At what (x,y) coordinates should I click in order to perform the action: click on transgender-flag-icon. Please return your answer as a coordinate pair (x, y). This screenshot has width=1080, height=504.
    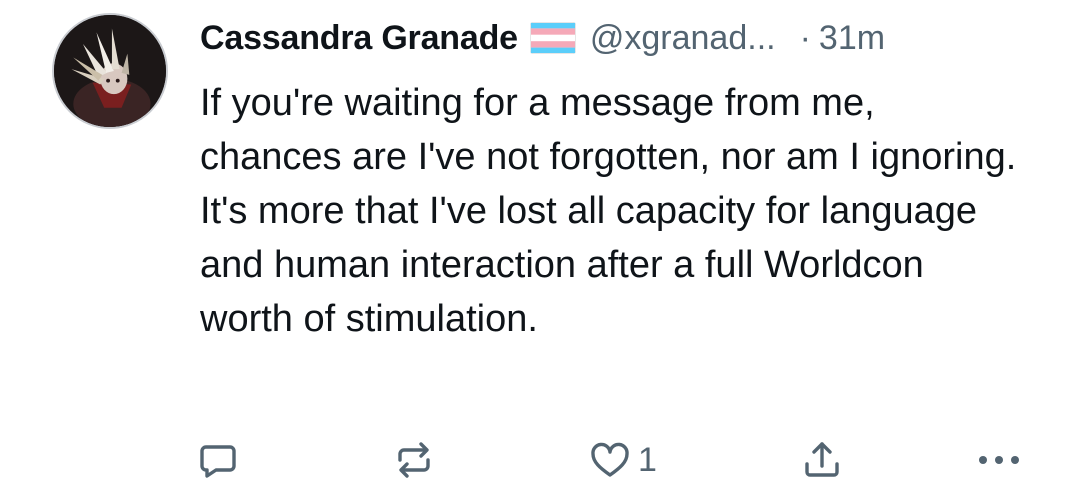
    Looking at the image, I should click on (552, 38).